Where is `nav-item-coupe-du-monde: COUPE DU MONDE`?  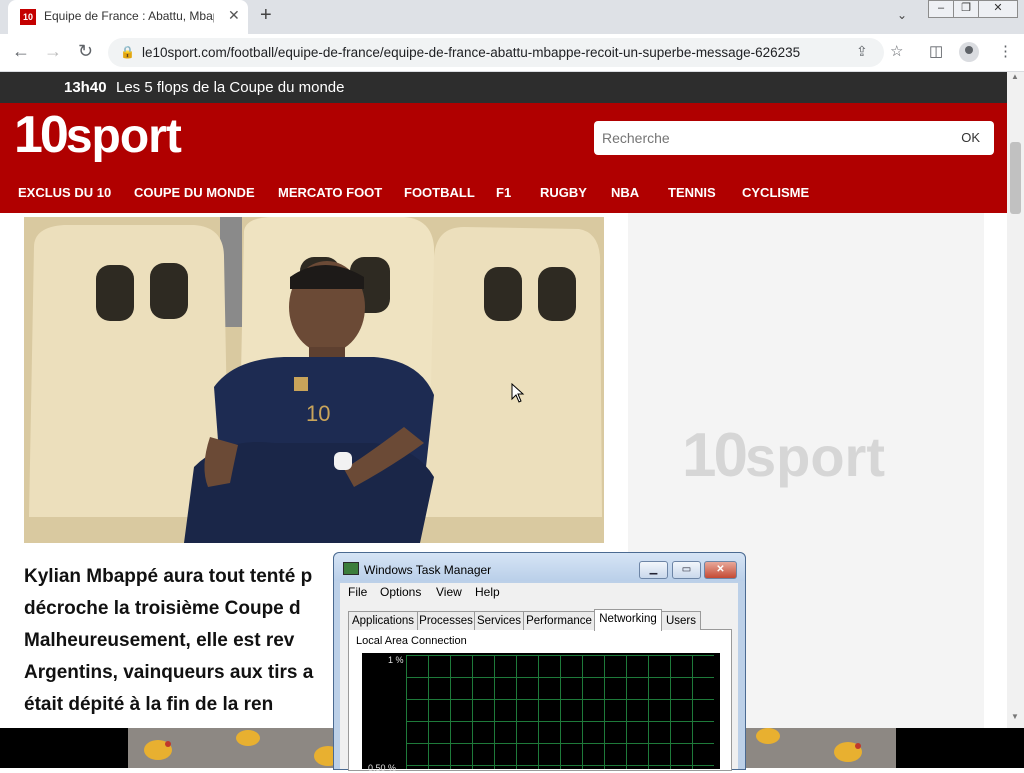
nav-item-coupe-du-monde: COUPE DU MONDE is located at coordinates (194, 192).